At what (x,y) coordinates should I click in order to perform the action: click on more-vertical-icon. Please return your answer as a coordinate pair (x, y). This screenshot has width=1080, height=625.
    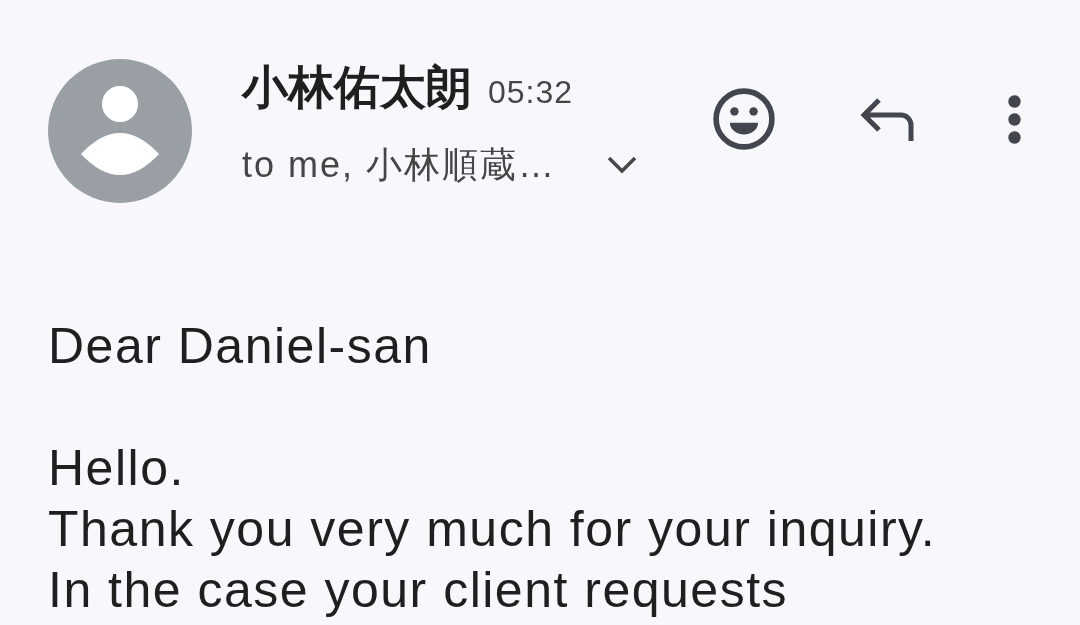
    Looking at the image, I should click on (1014, 119).